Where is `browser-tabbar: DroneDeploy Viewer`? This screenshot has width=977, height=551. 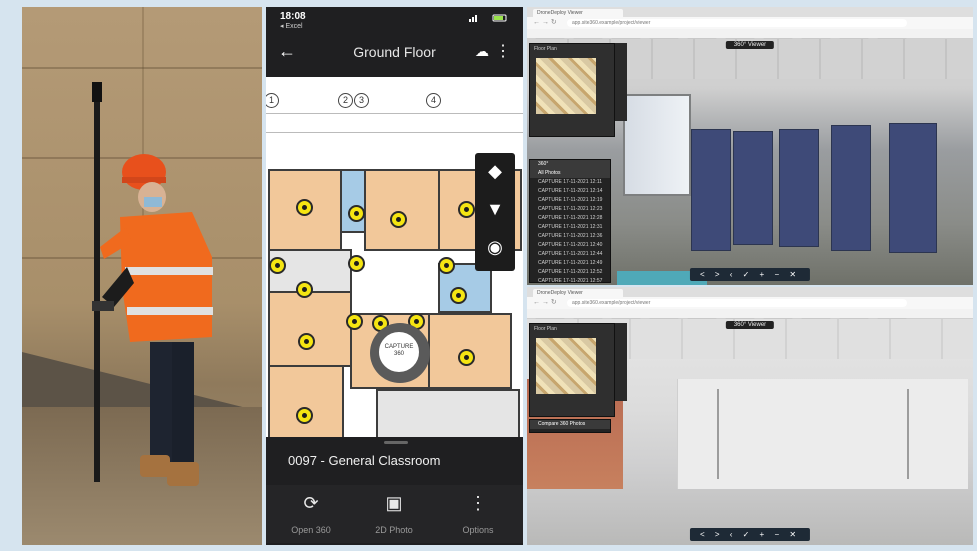 browser-tabbar: DroneDeploy Viewer is located at coordinates (750, 12).